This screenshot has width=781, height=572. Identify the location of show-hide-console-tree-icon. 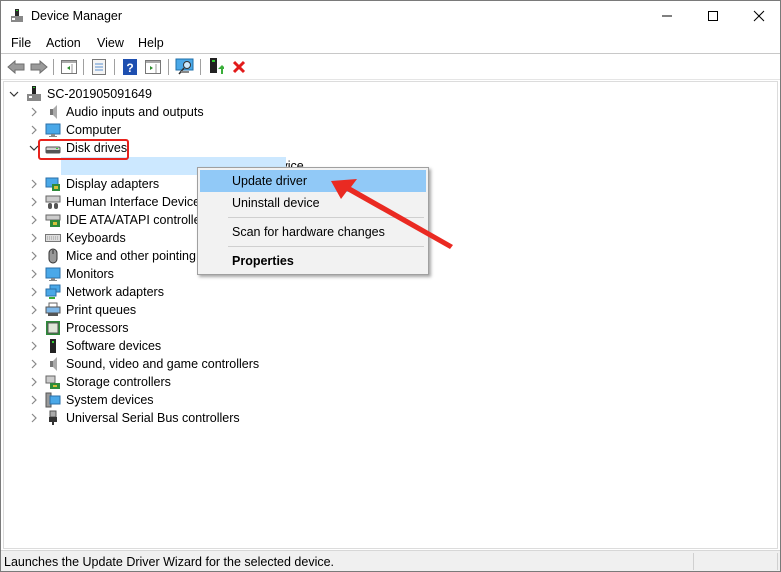
(69, 67).